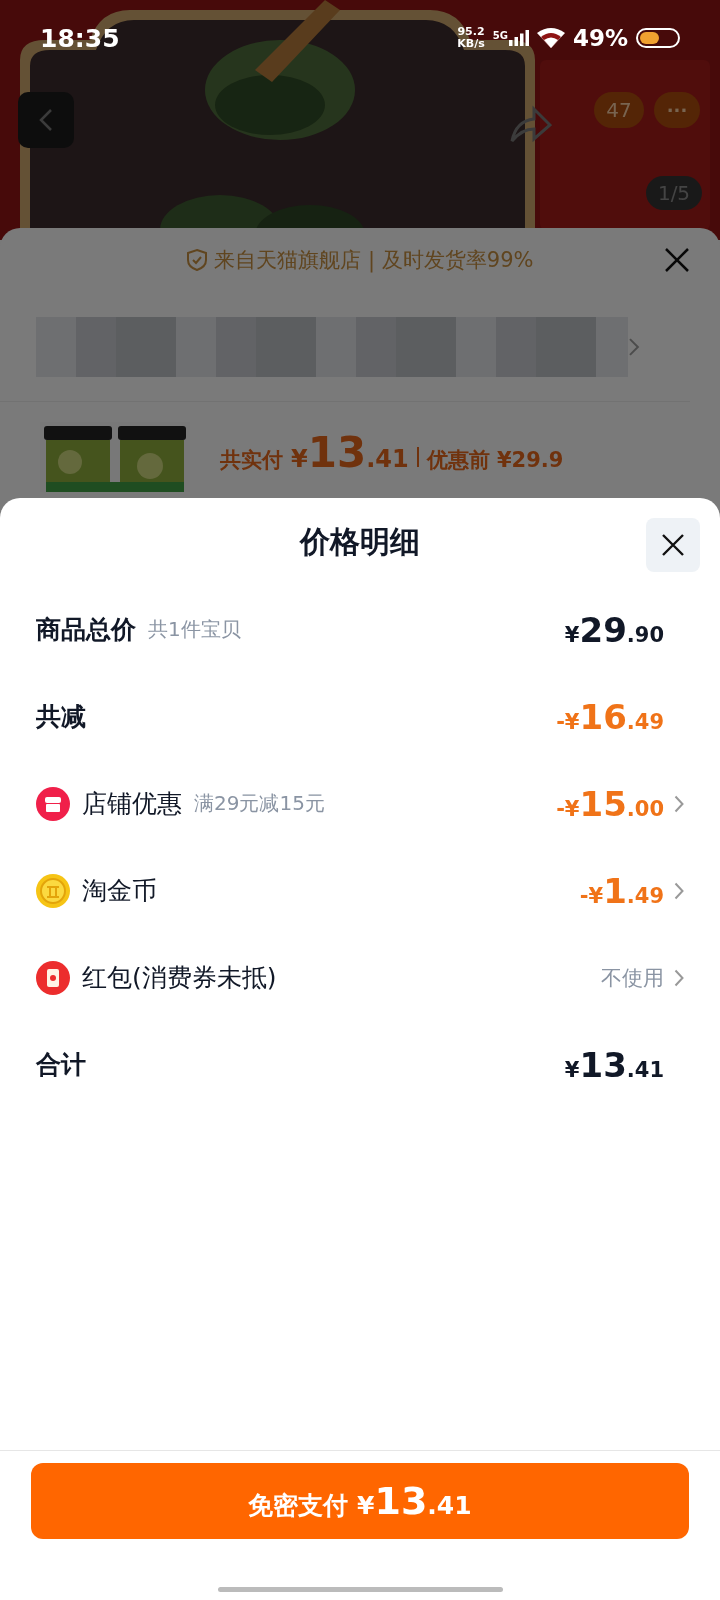 The height and width of the screenshot is (1600, 720). I want to click on network-speed: 95.2, so click(471, 31).